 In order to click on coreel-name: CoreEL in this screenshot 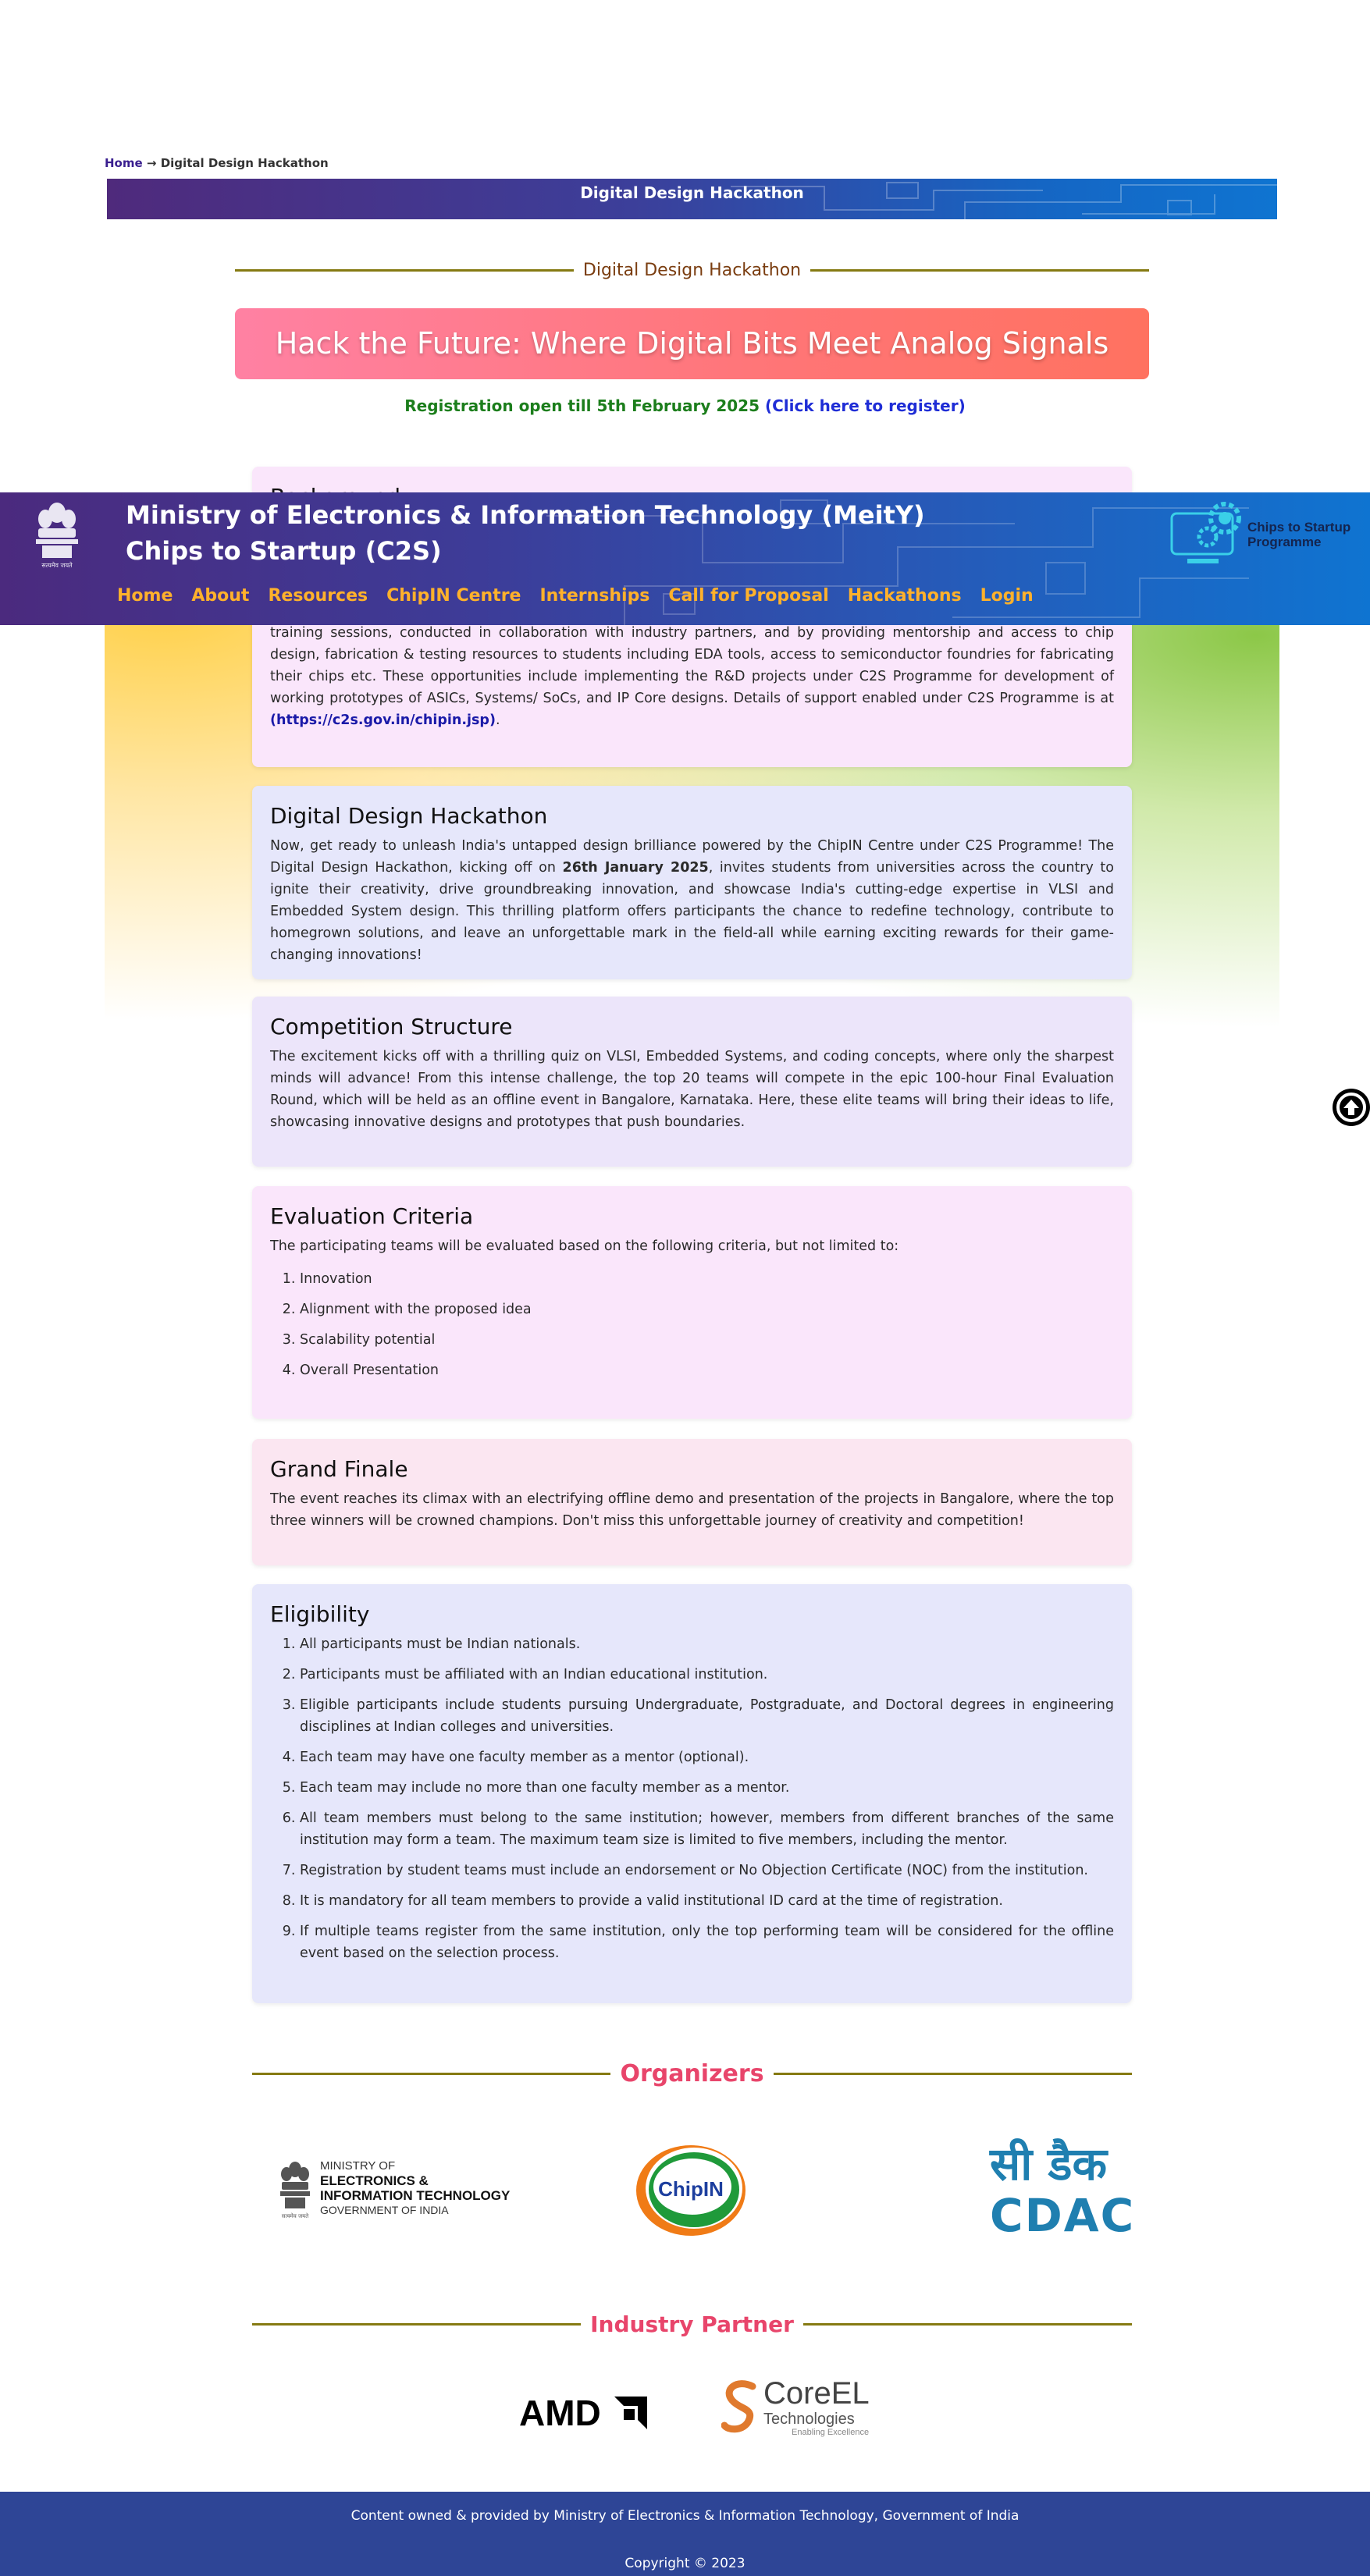, I will do `click(816, 2393)`.